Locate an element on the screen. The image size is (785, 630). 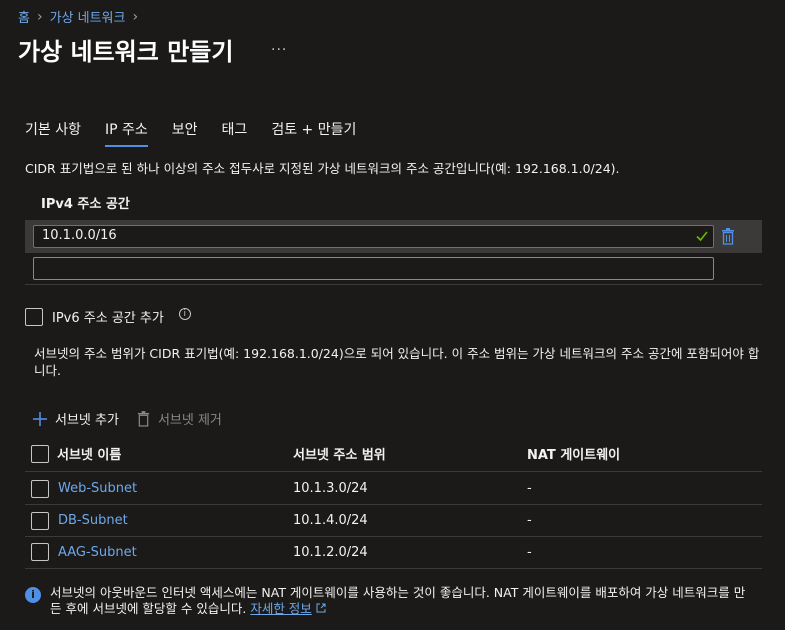
add-subnet-label: 서브넷 추가 is located at coordinates (87, 420).